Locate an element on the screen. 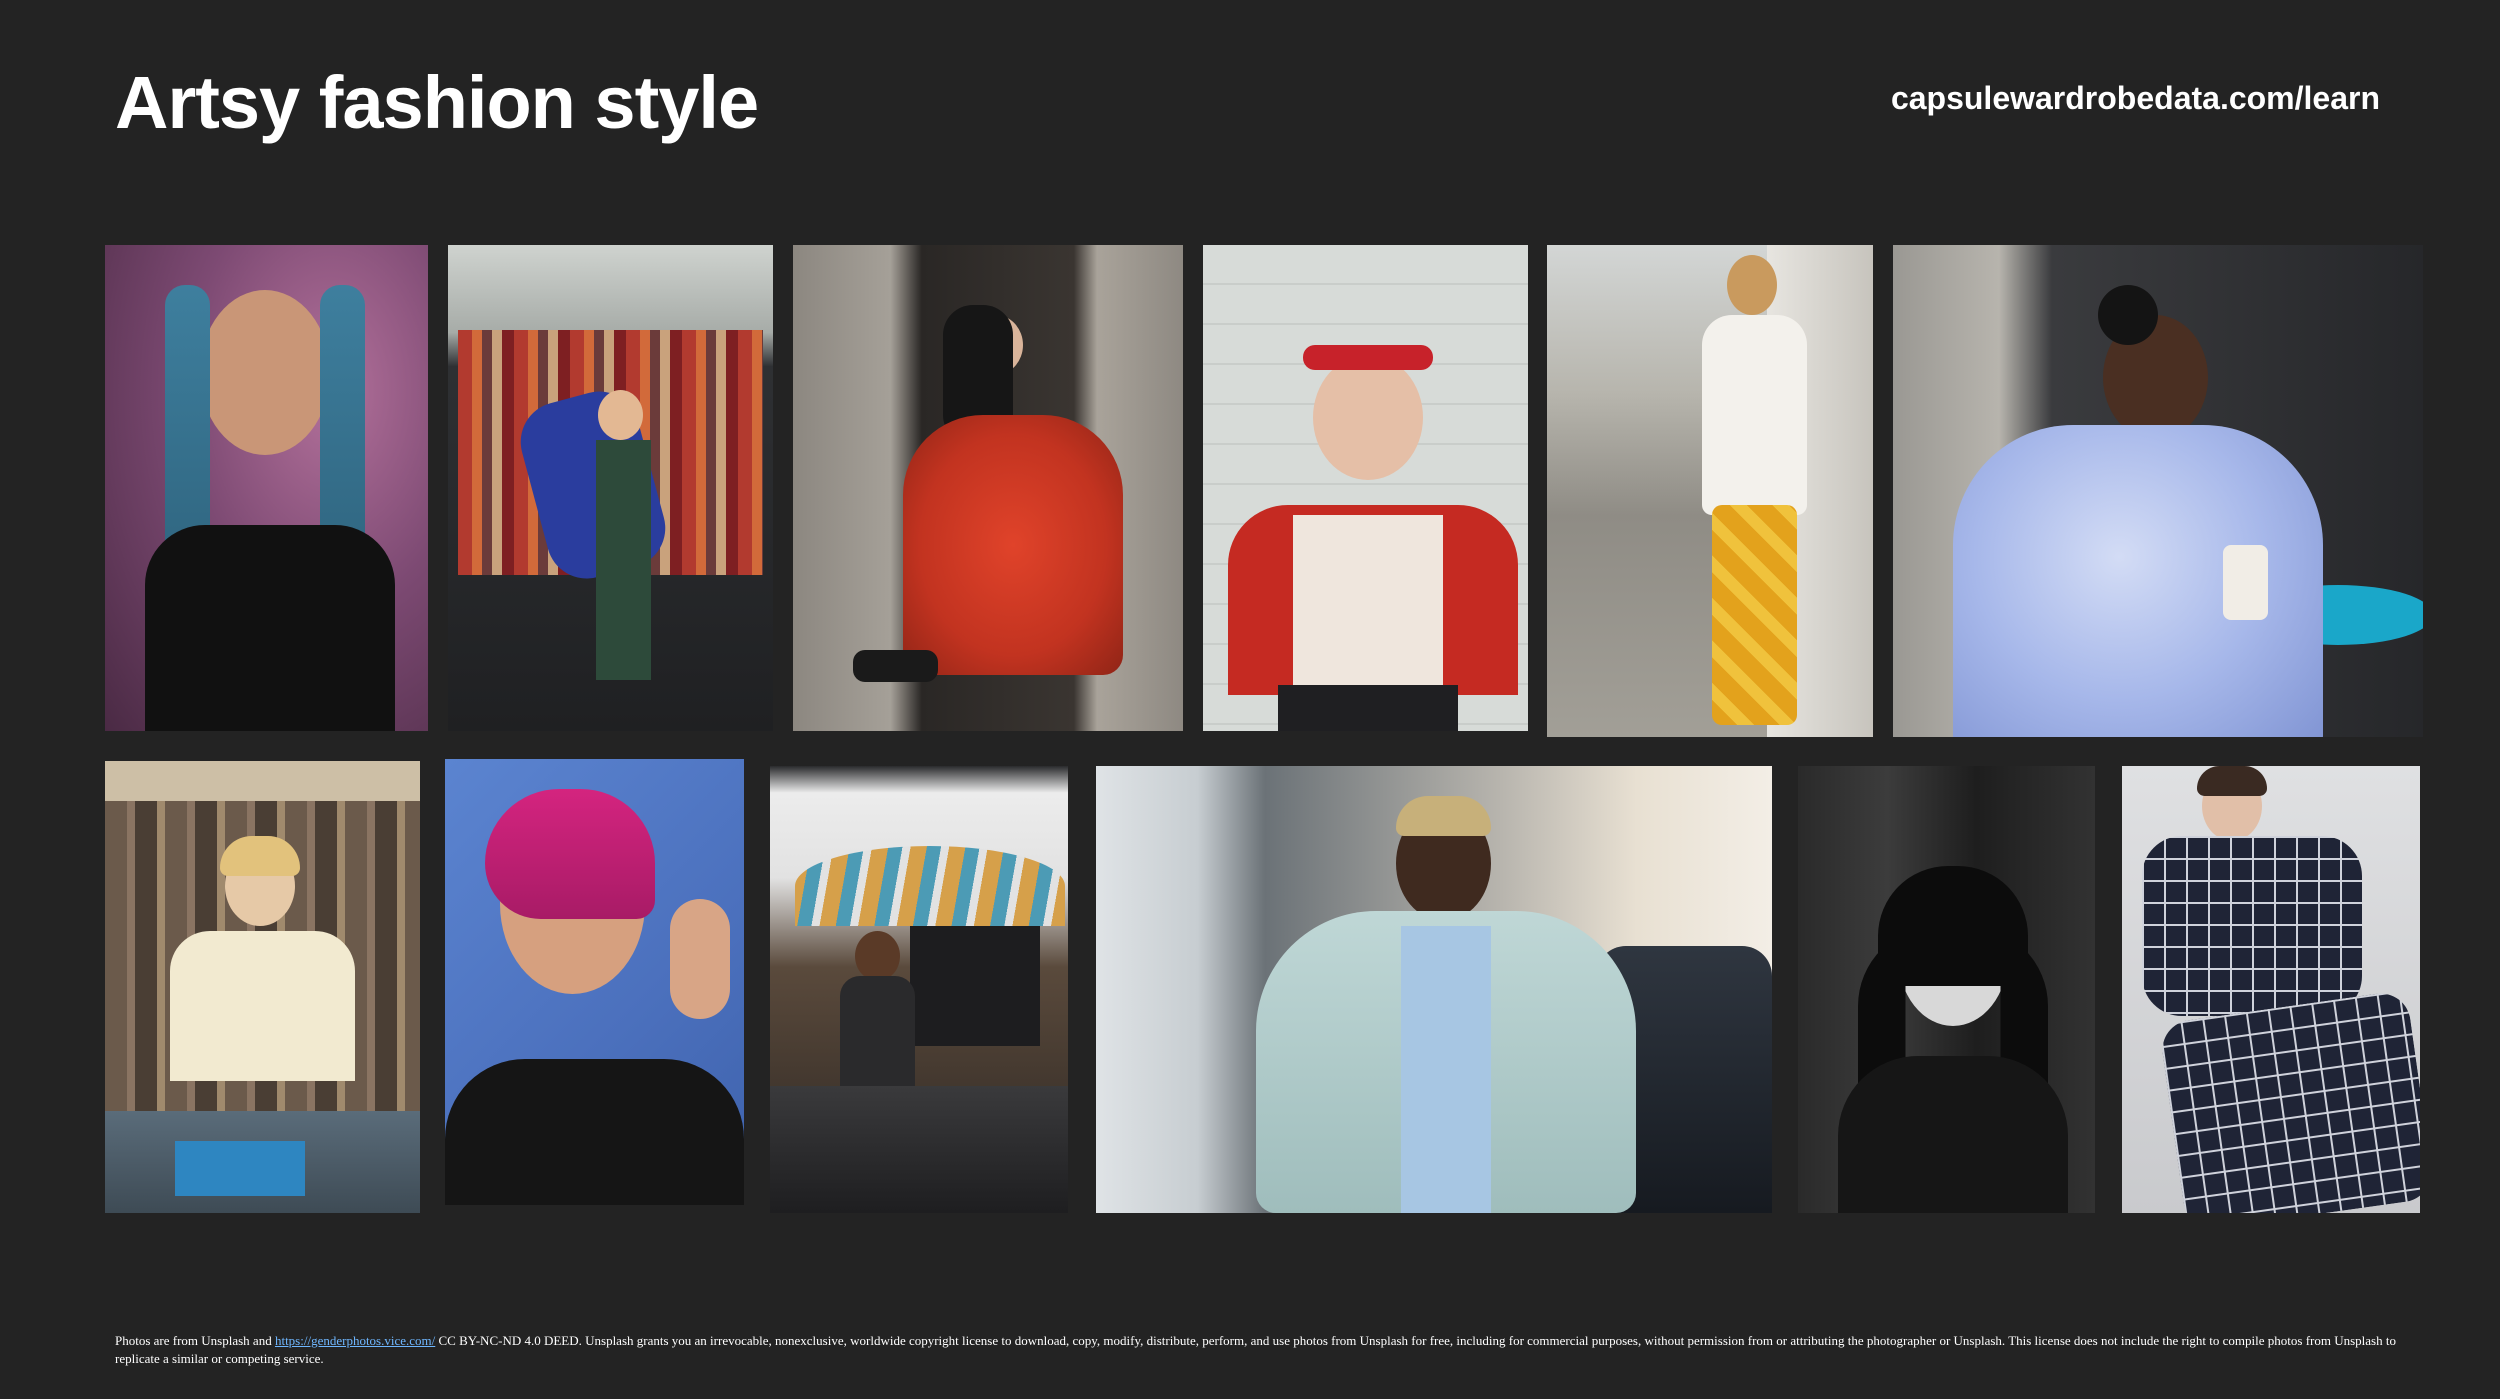  page-title: Artsy fashion style is located at coordinates (437, 102).